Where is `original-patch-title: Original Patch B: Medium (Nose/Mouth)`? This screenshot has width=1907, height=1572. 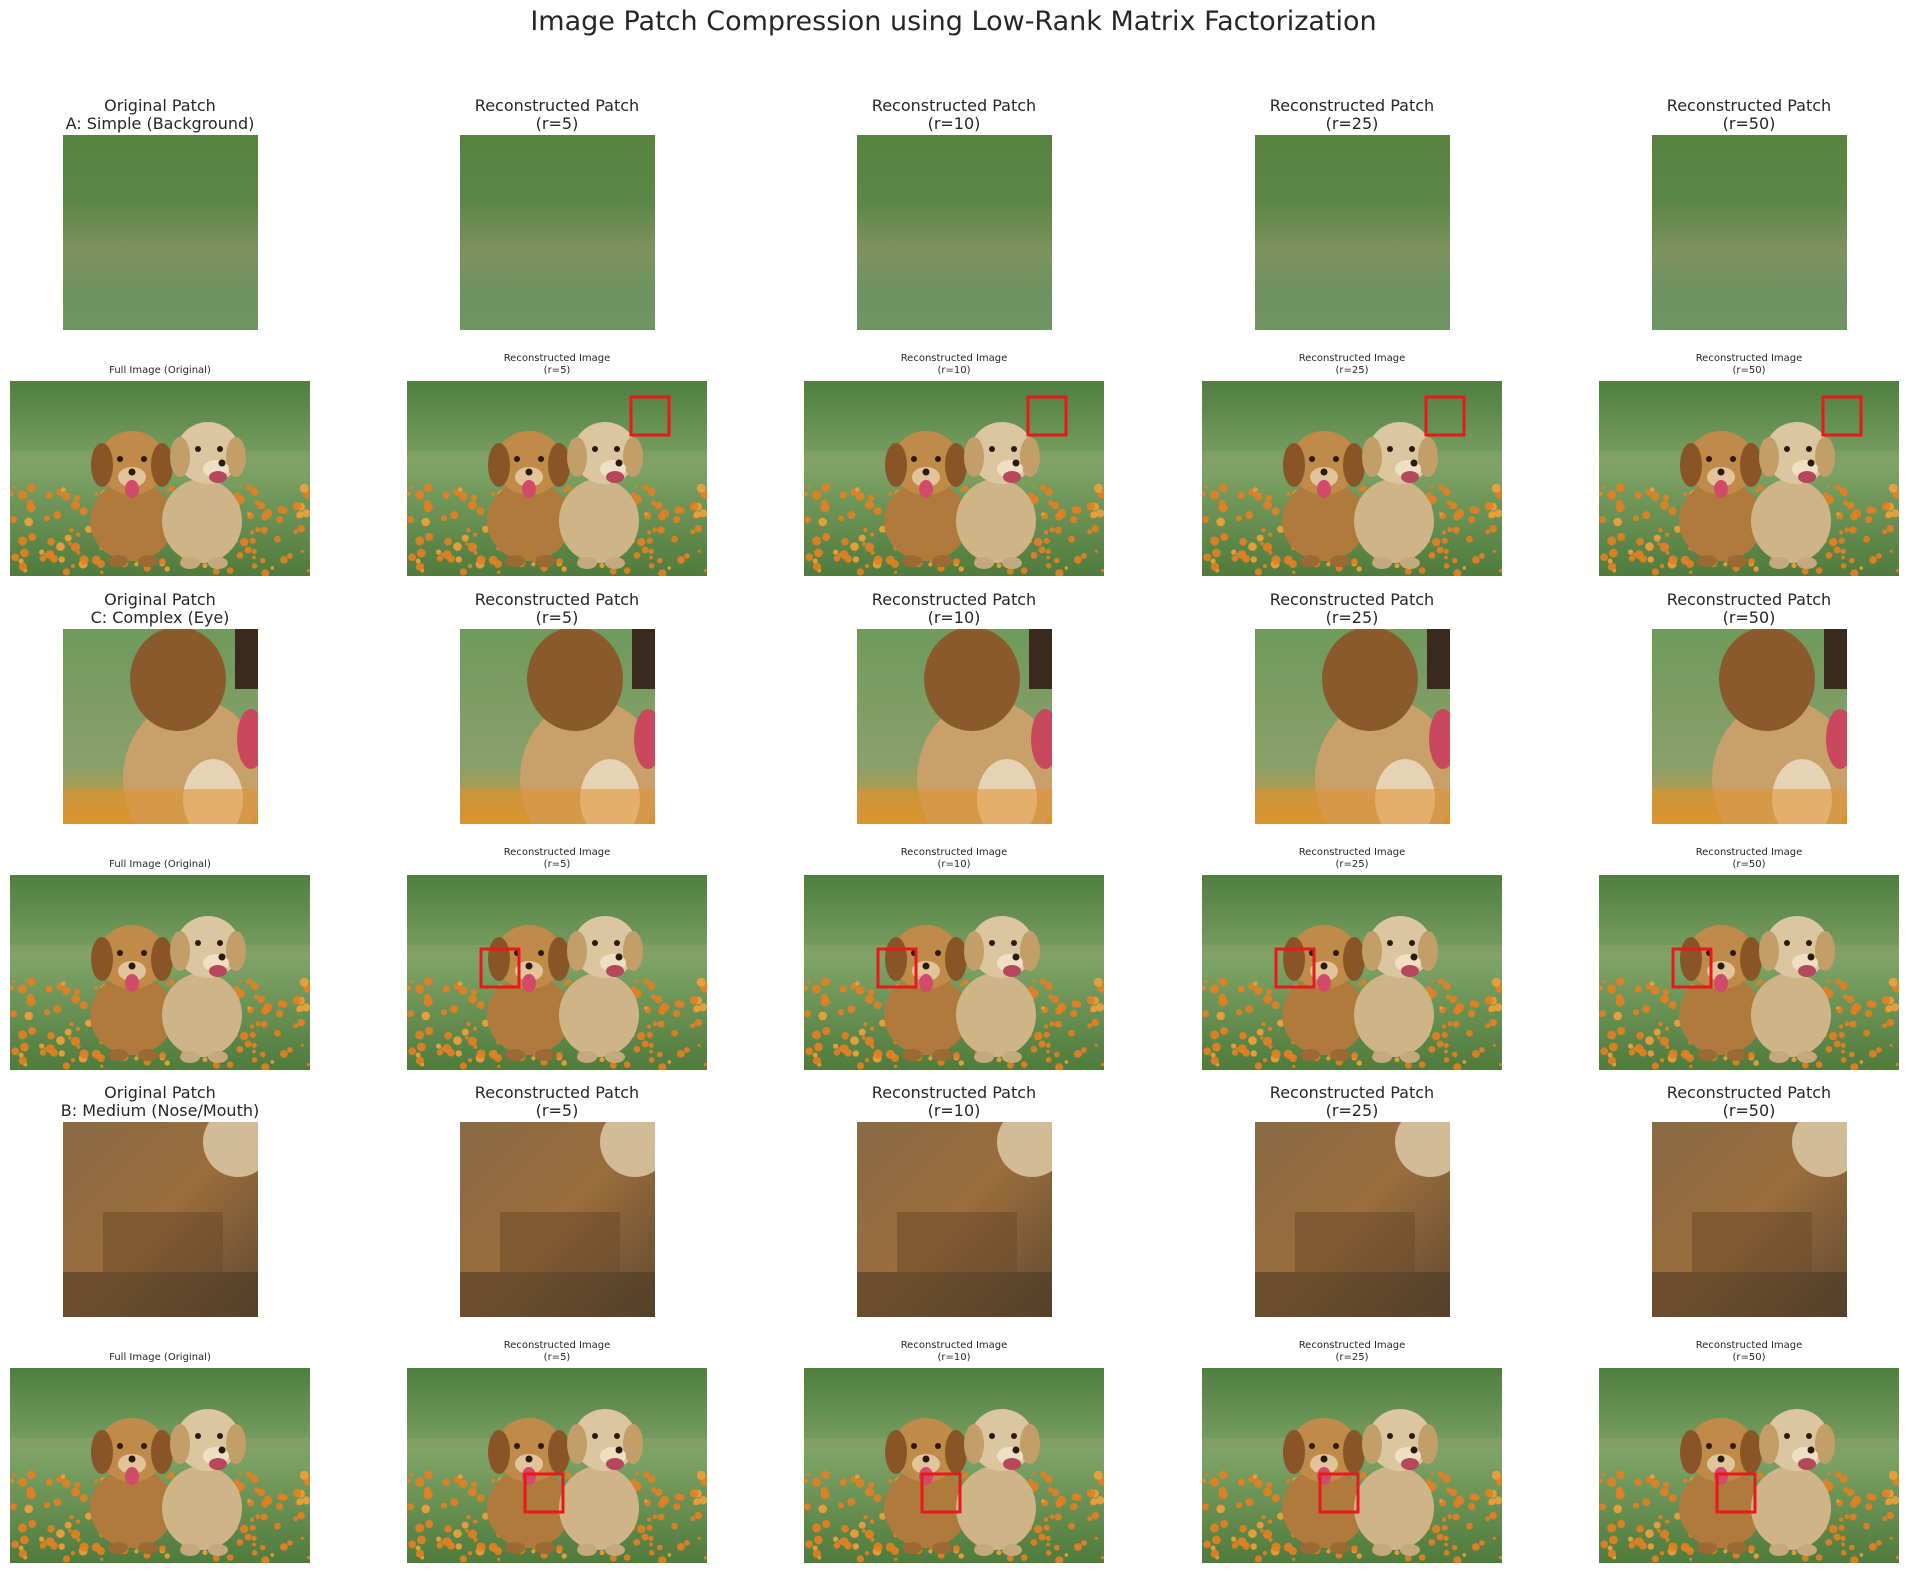 original-patch-title: Original Patch B: Medium (Nose/Mouth) is located at coordinates (160, 1101).